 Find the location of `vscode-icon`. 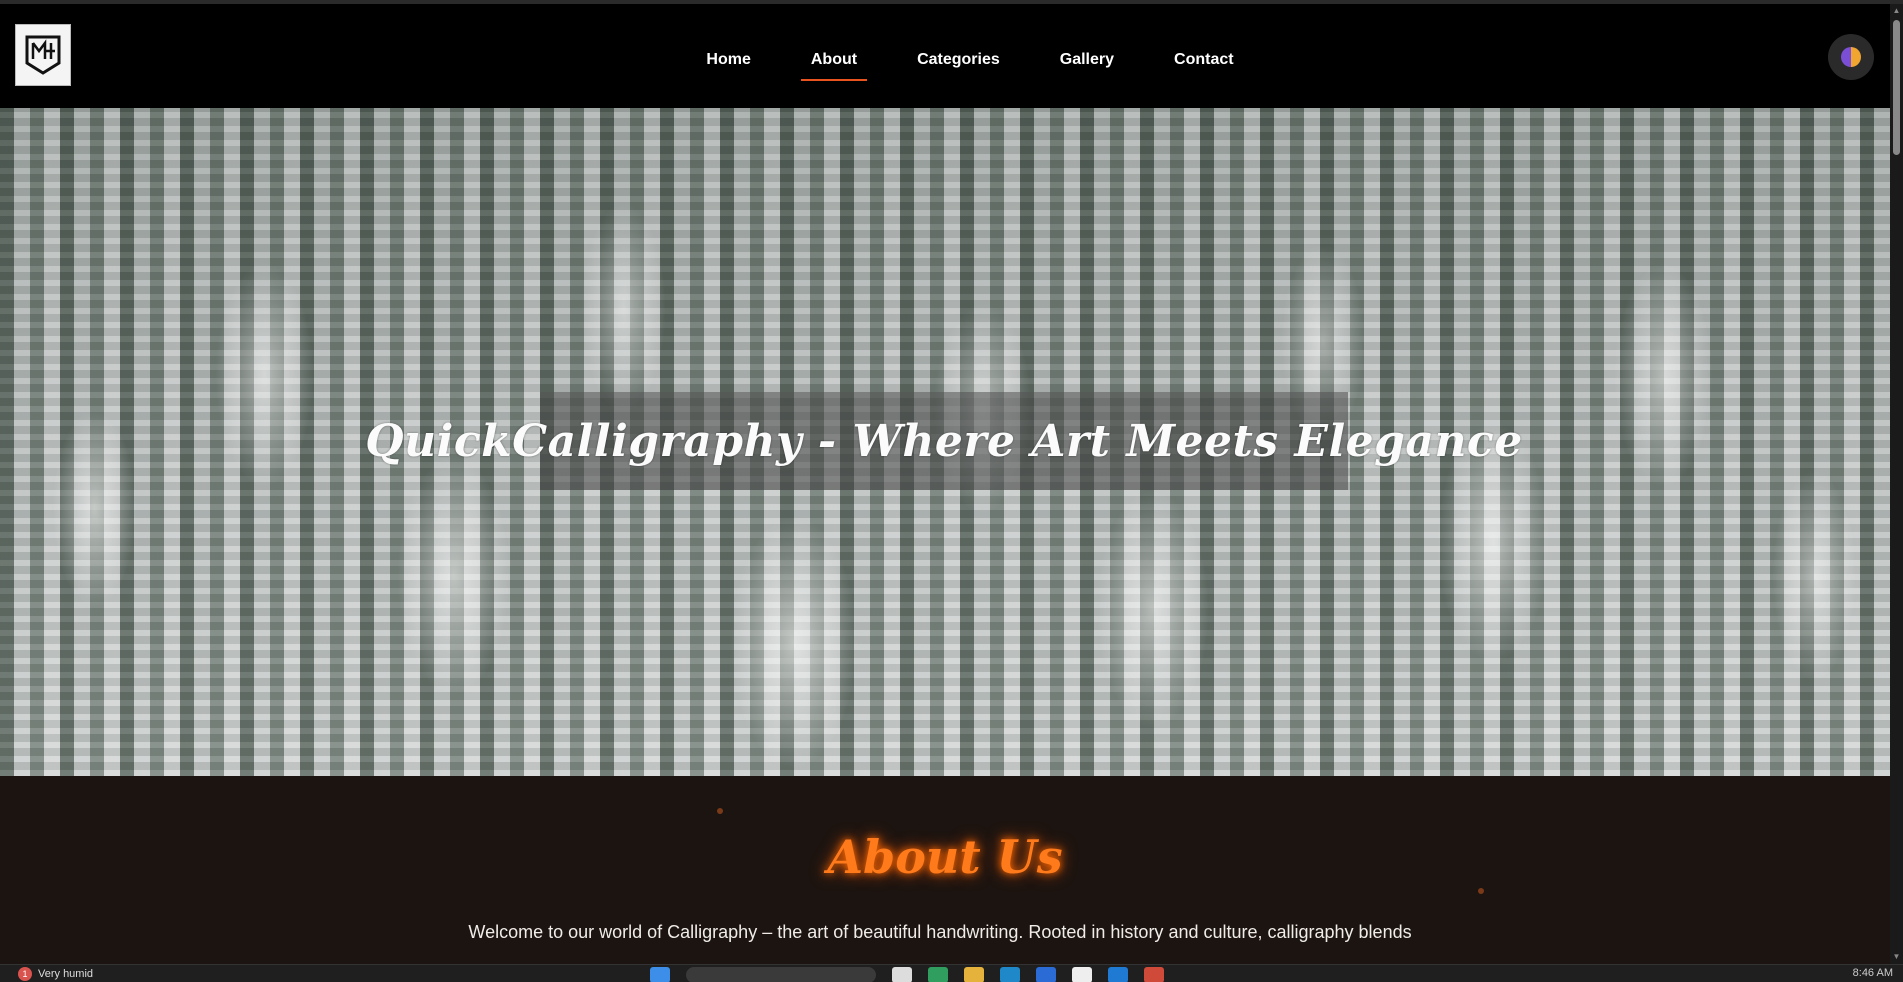

vscode-icon is located at coordinates (1118, 974).